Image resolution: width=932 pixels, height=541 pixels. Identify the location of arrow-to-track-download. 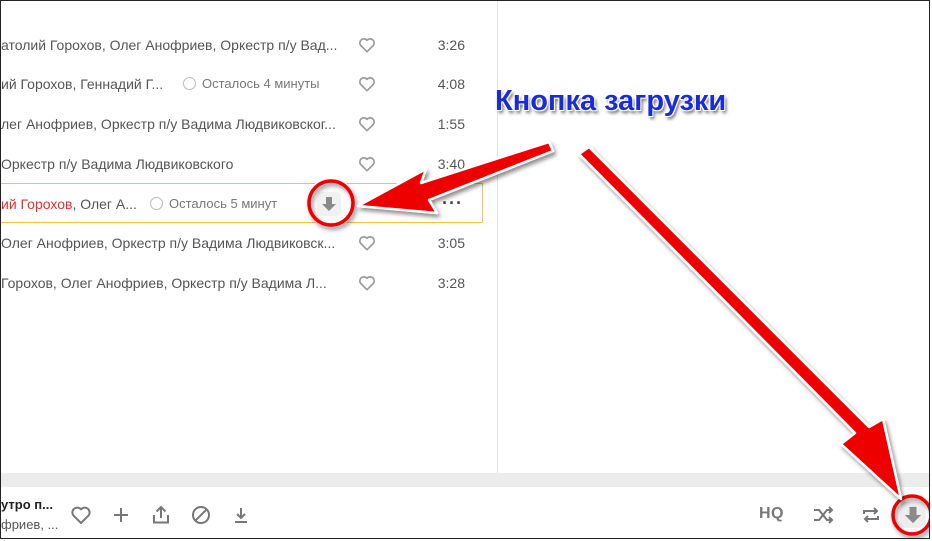
(455, 177).